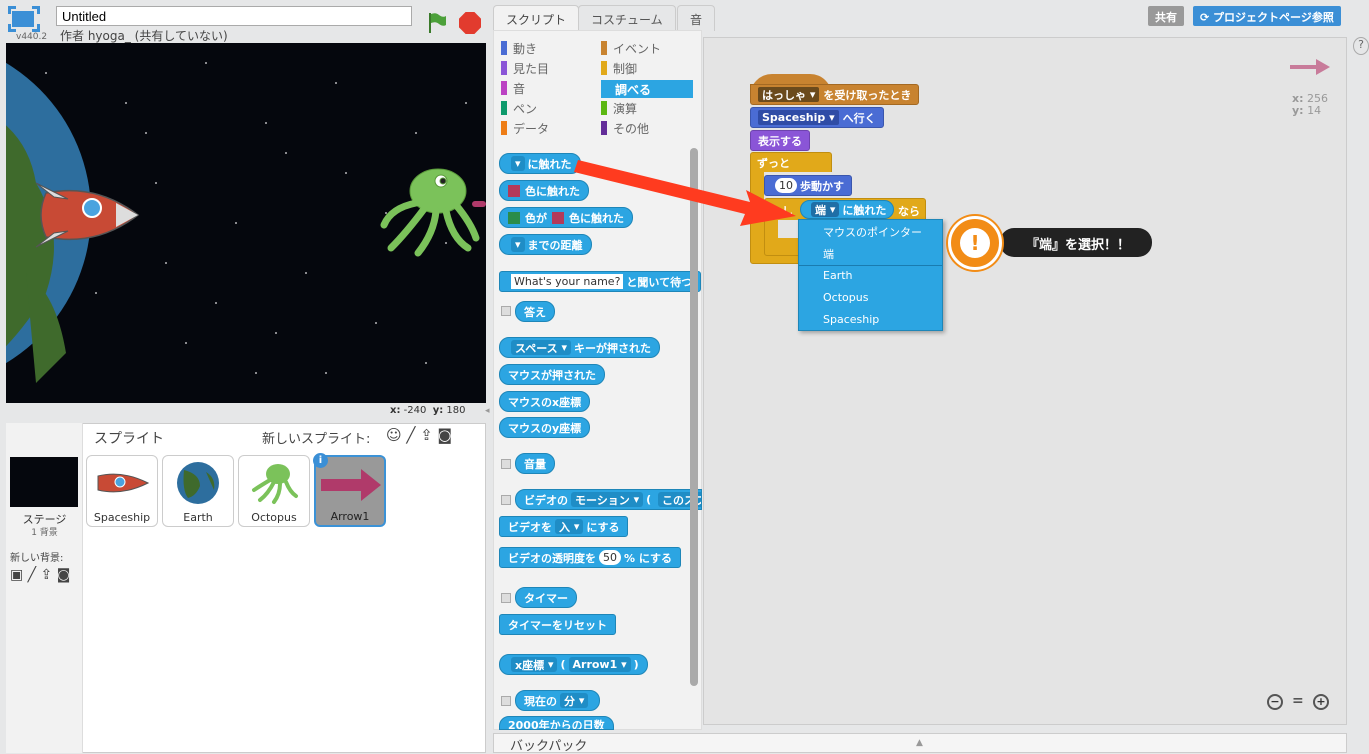  What do you see at coordinates (870, 275) in the screenshot?
I see `touching-dropdown-menu: マウスのポインター 端 Earth Octopus Spaceship` at bounding box center [870, 275].